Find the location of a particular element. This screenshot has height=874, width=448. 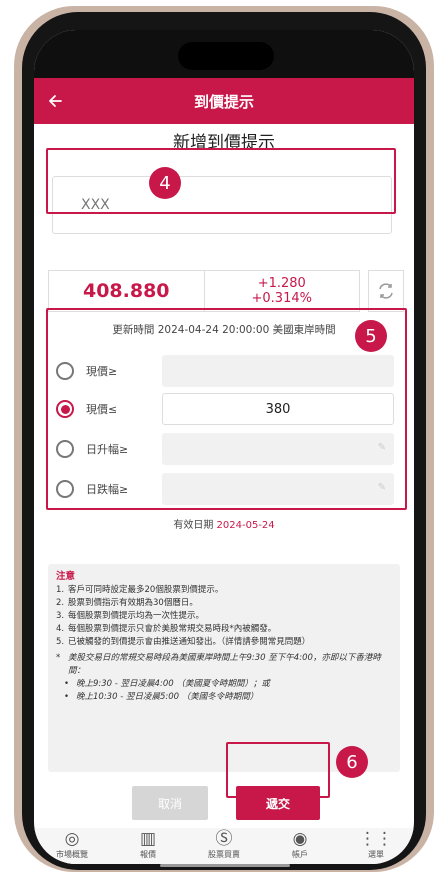

bottom-nav: ◎ 市場概覽 ▥ 報價 Ⓢ 股票買賣 ◉ 帳戶 ⋮⋮ 選單 is located at coordinates (224, 846).